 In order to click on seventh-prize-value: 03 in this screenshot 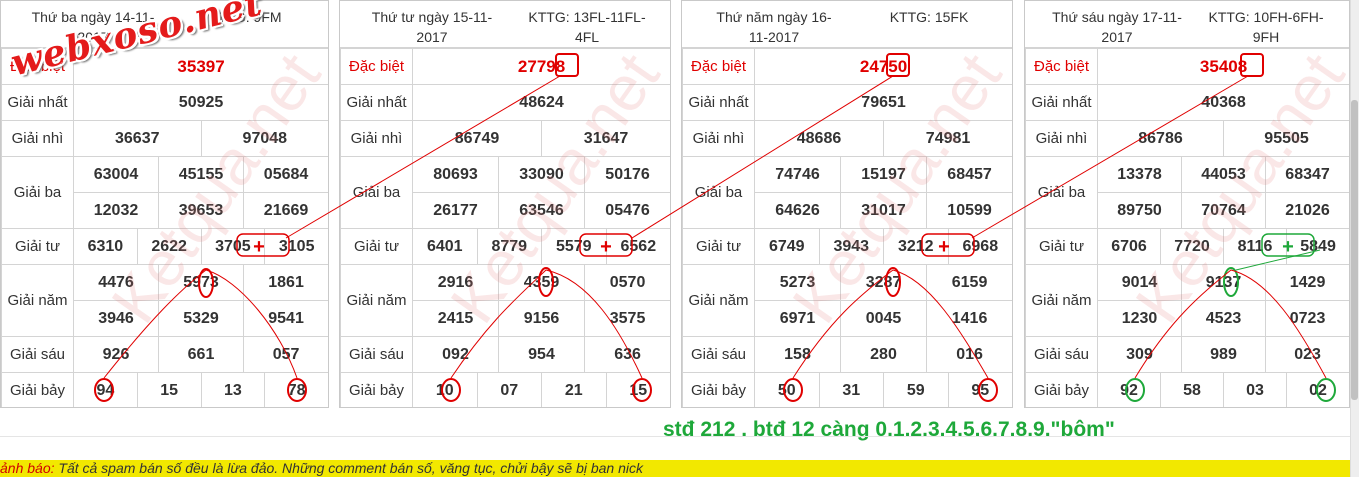, I will do `click(1255, 389)`.